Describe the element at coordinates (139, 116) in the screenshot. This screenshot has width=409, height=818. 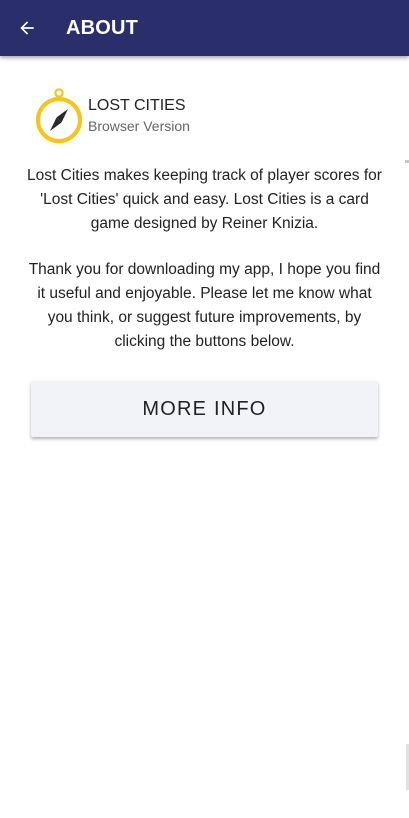
I see `app-info-text: LOST CITIES Browser Version` at that location.